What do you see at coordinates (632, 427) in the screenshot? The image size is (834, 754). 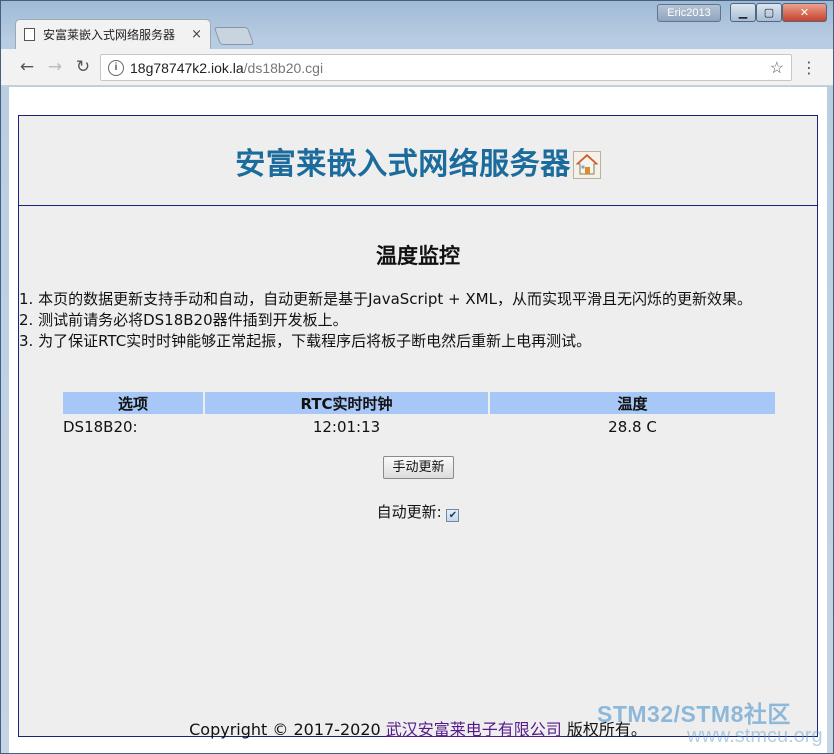 I see `temperature-value: 28.8 C` at bounding box center [632, 427].